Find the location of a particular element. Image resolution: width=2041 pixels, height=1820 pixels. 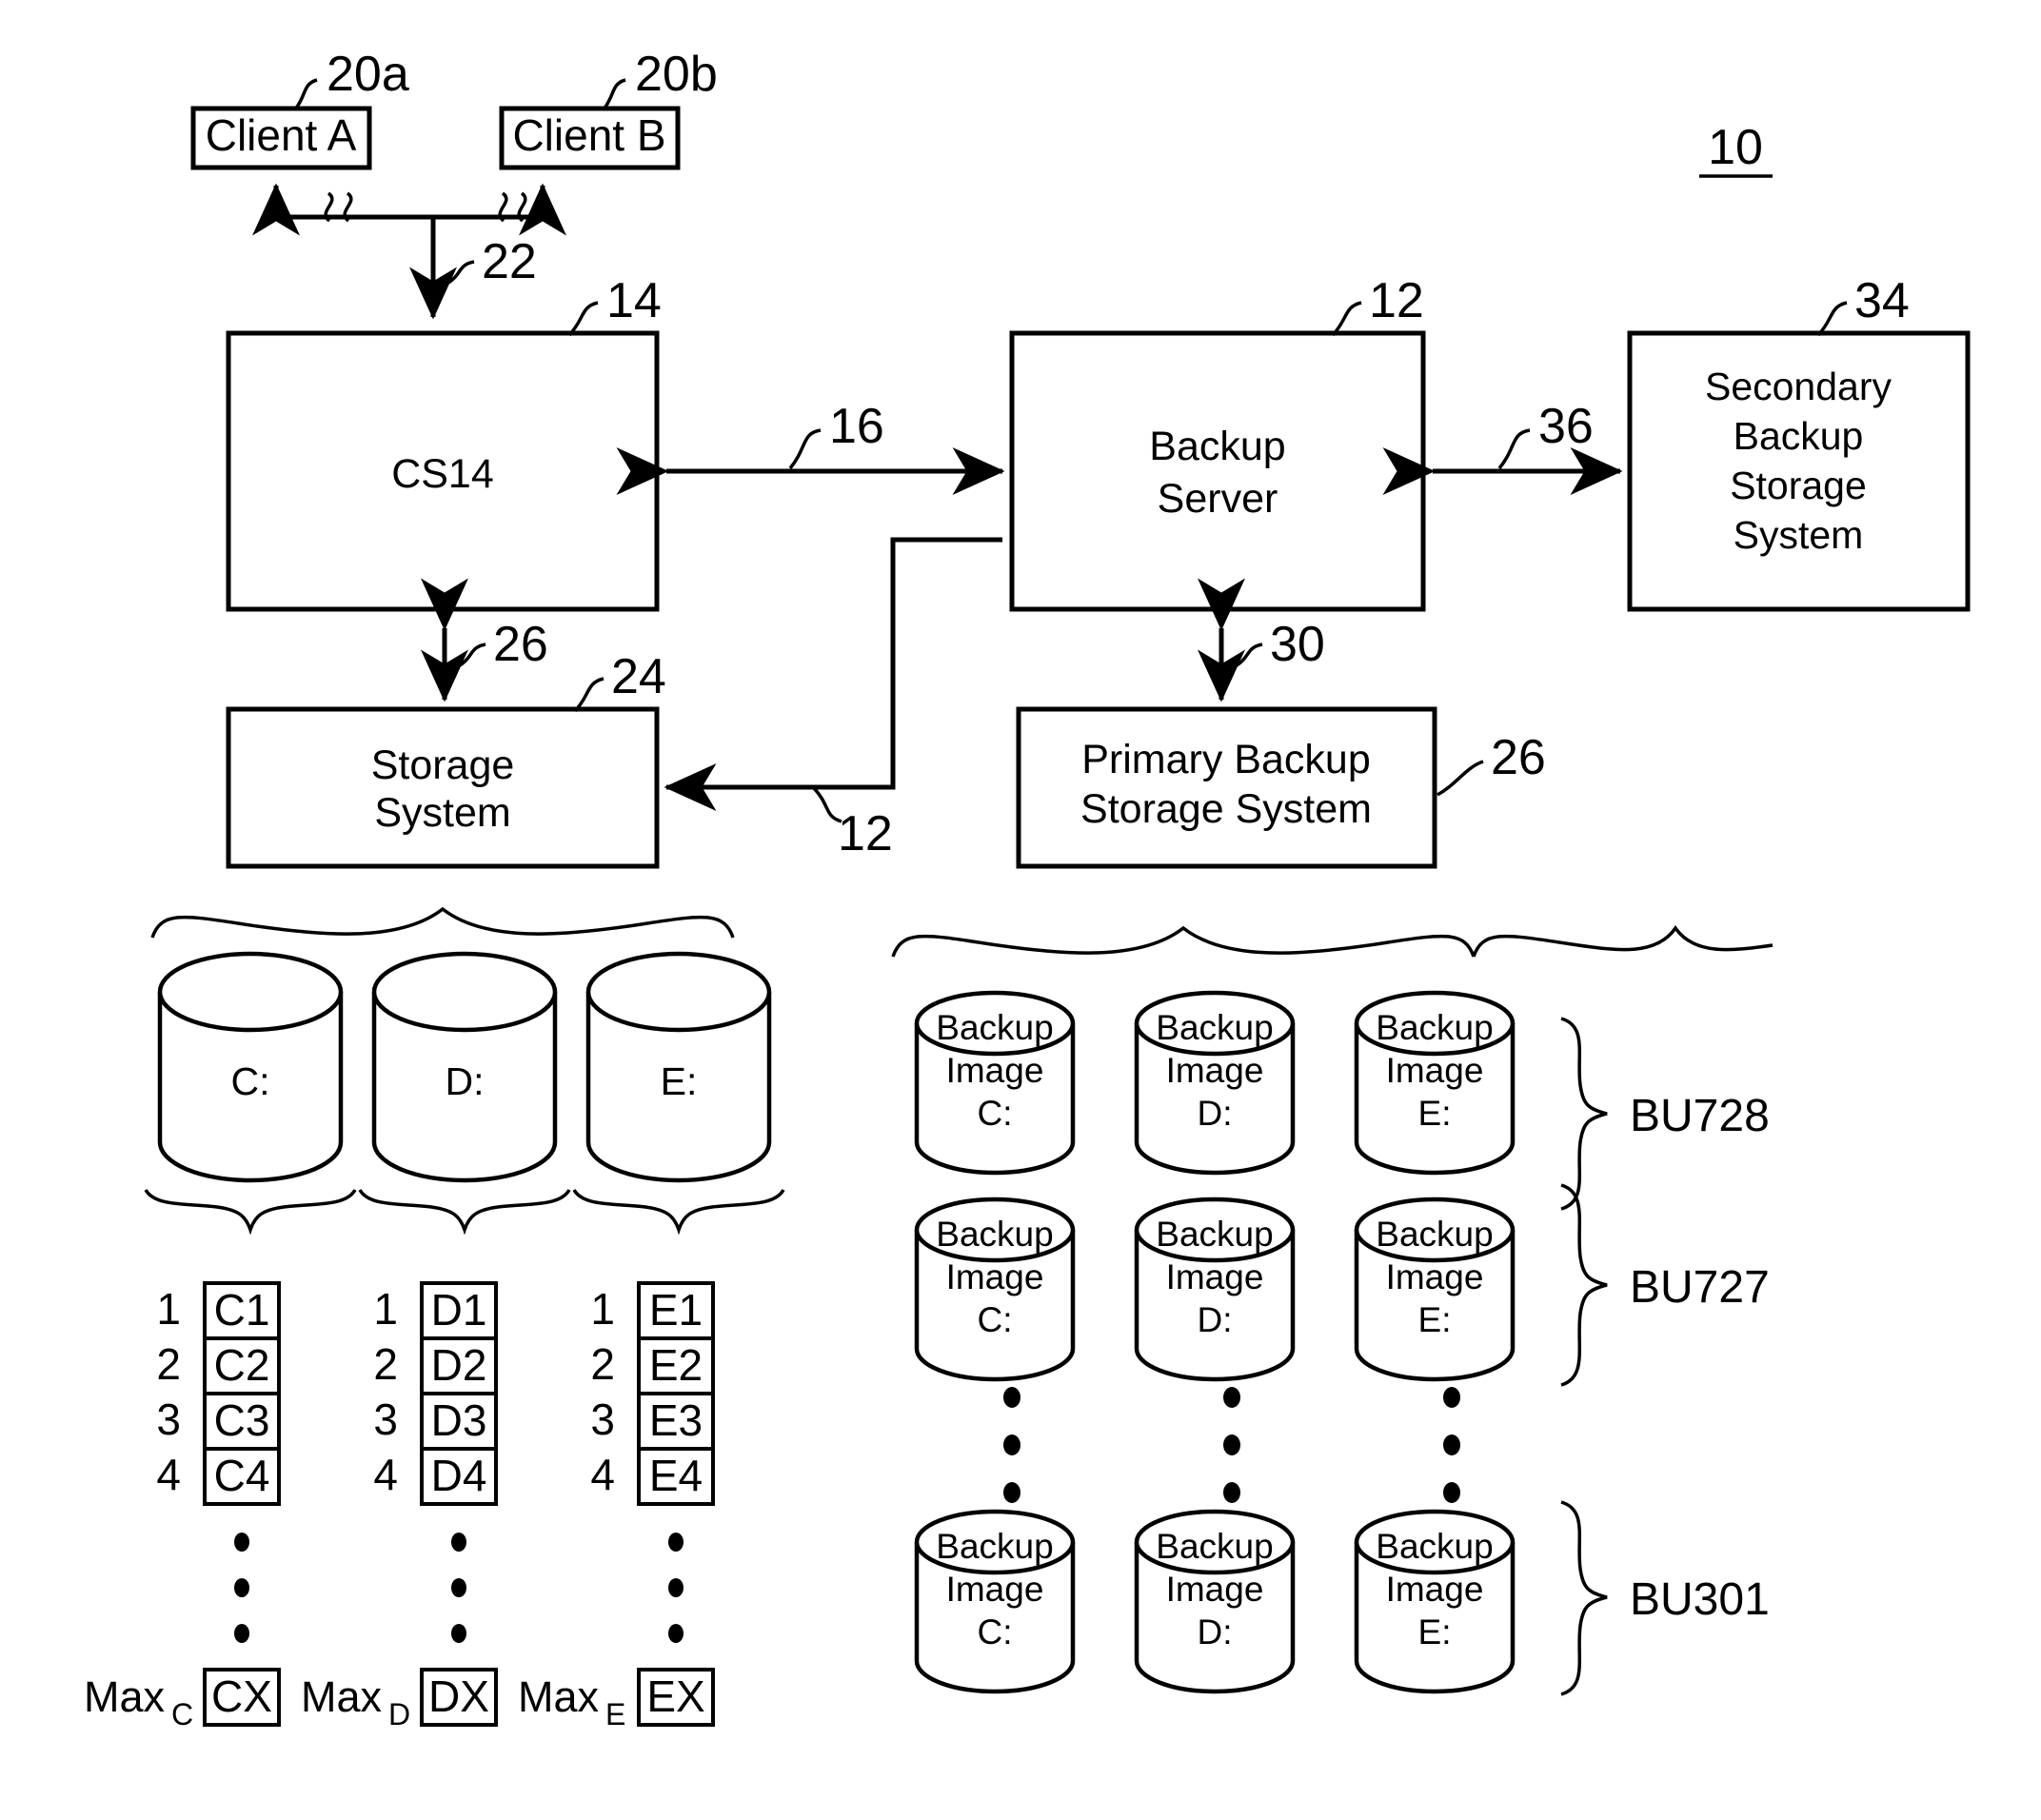

backup-image-bu728-e-line3: E: is located at coordinates (1435, 1113).